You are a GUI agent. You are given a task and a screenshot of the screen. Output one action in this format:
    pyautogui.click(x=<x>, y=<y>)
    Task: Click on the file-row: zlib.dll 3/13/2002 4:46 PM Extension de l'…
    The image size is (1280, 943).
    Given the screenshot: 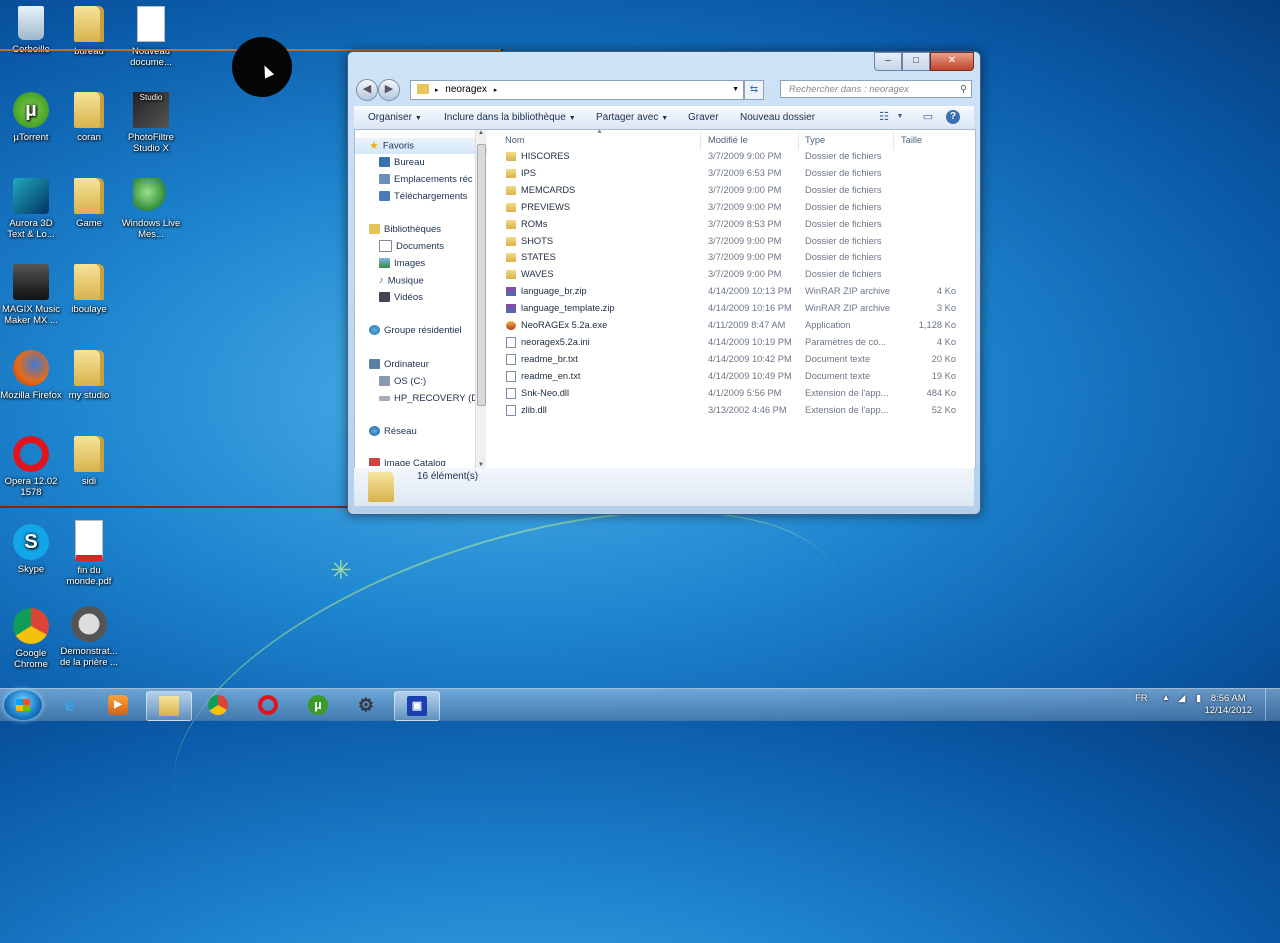 What is the action you would take?
    pyautogui.click(x=736, y=410)
    